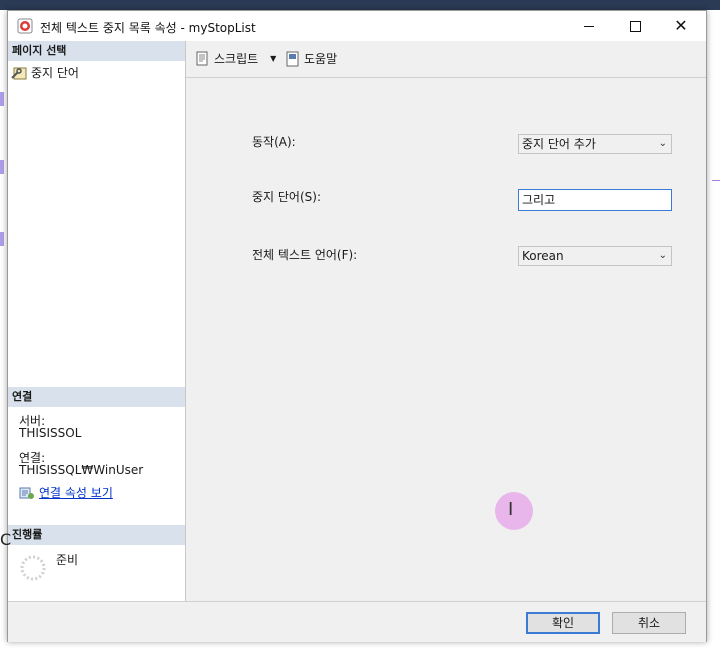  I want to click on cursor-highlight, so click(514, 511).